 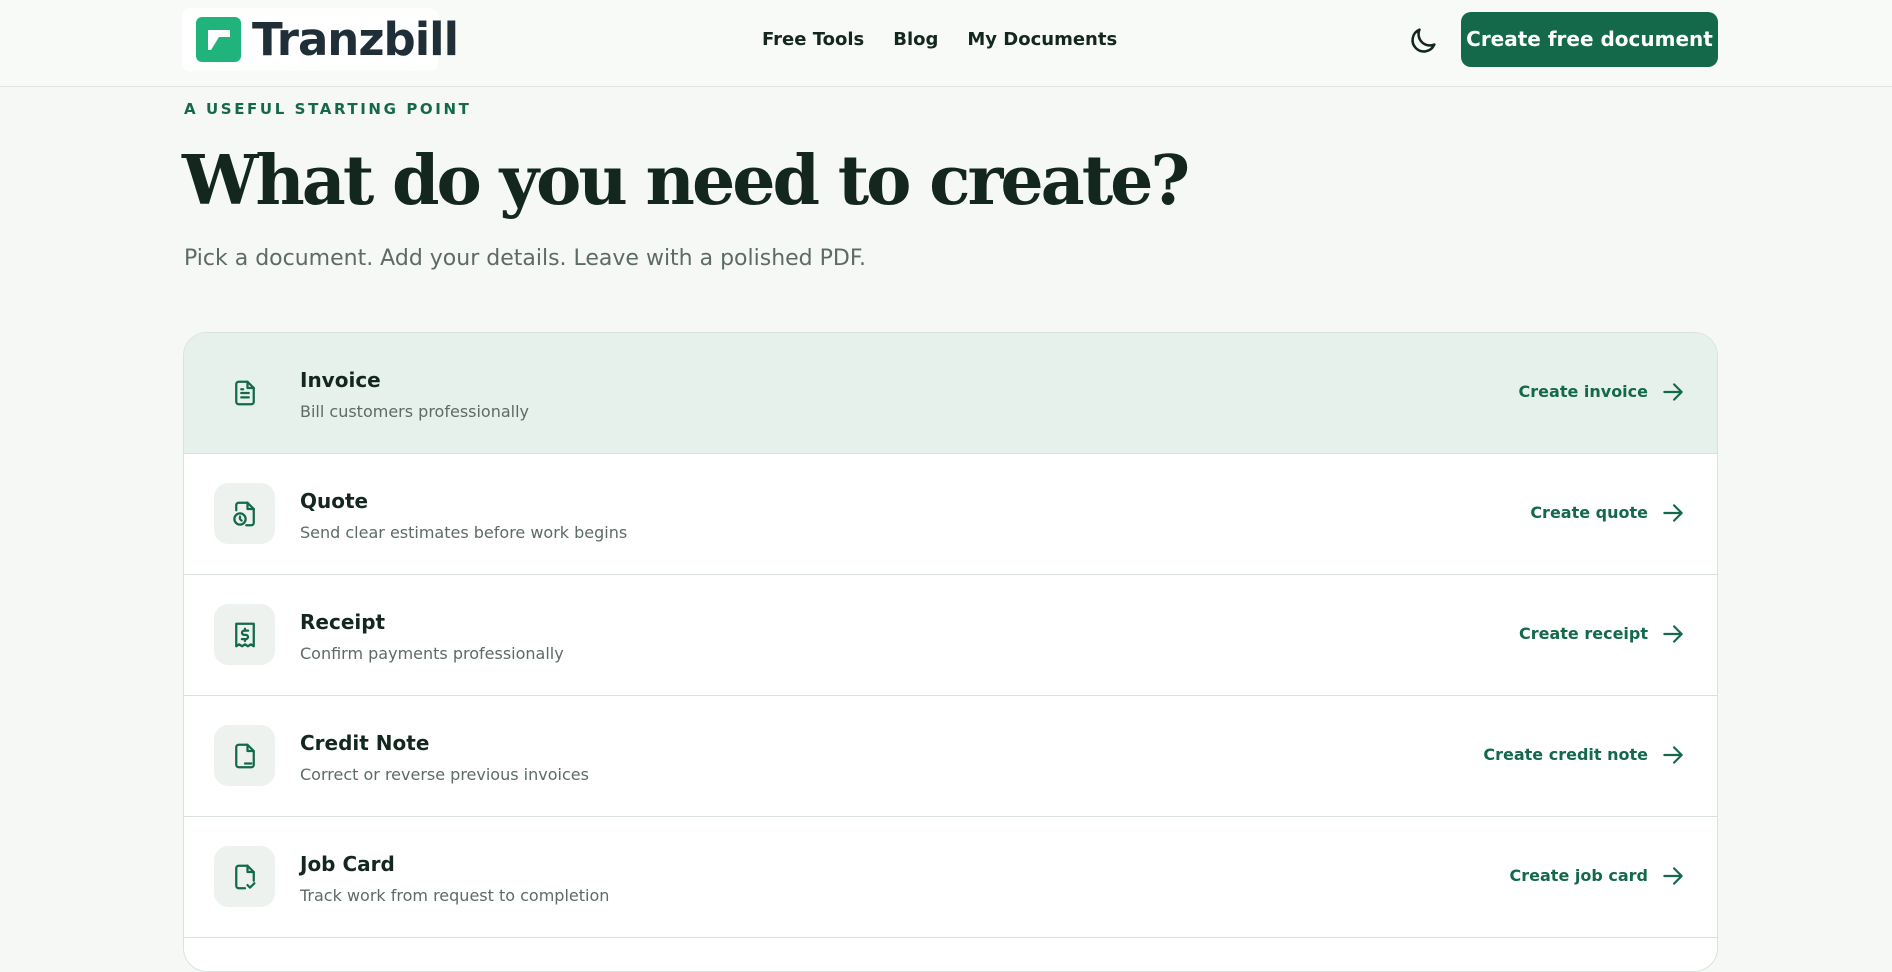 I want to click on action-label: Create job card, so click(x=1578, y=875).